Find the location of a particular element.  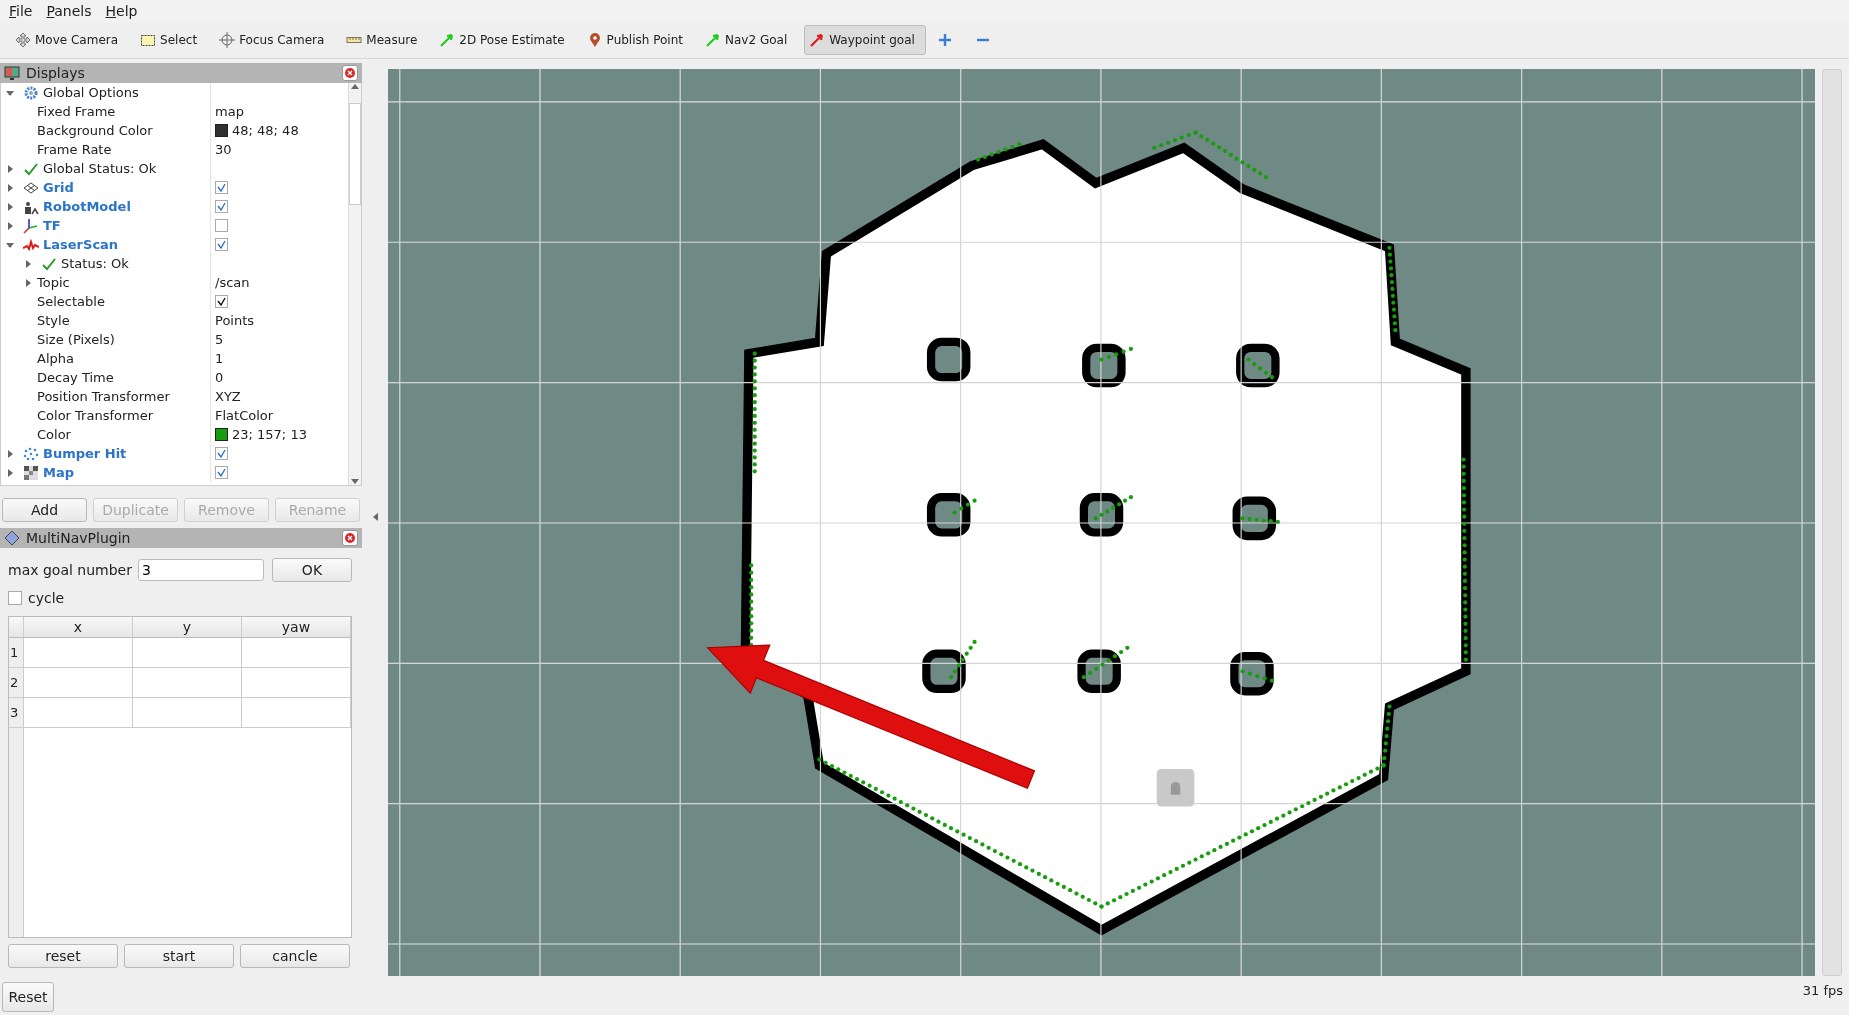

panel-button: Add is located at coordinates (44, 510).